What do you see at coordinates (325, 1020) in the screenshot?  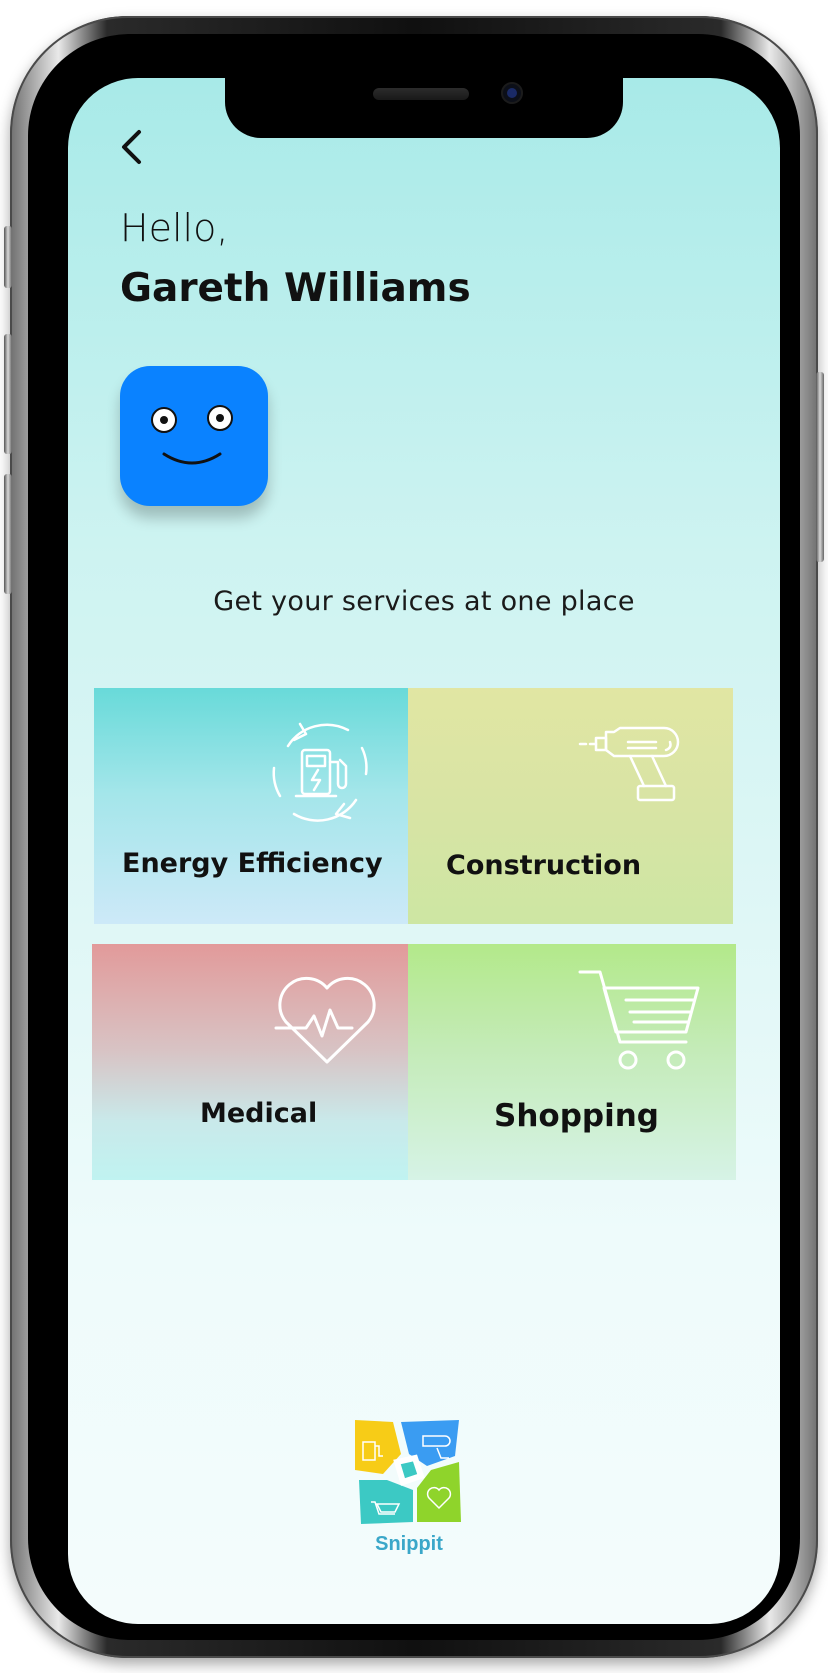 I see `heart-pulse-icon` at bounding box center [325, 1020].